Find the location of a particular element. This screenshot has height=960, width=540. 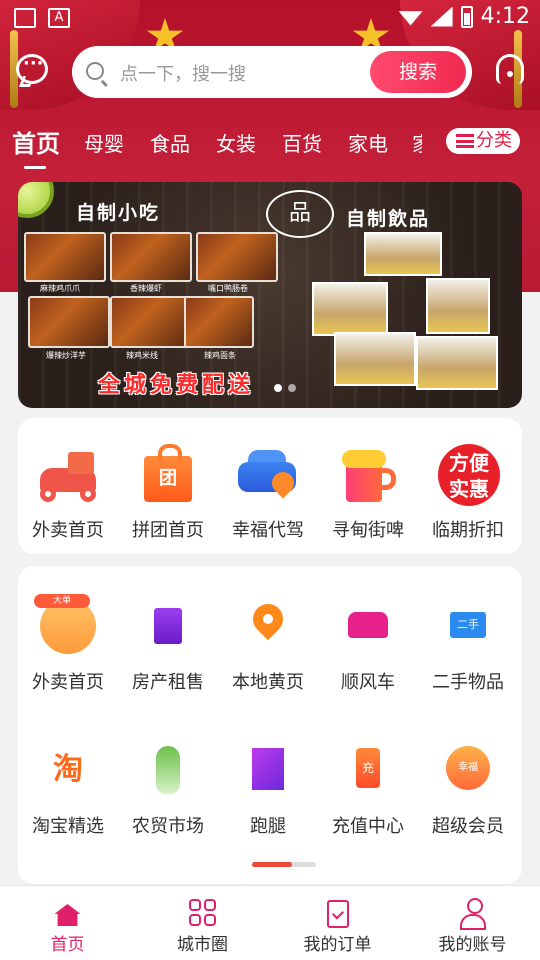

city-circle-icon is located at coordinates (203, 913).